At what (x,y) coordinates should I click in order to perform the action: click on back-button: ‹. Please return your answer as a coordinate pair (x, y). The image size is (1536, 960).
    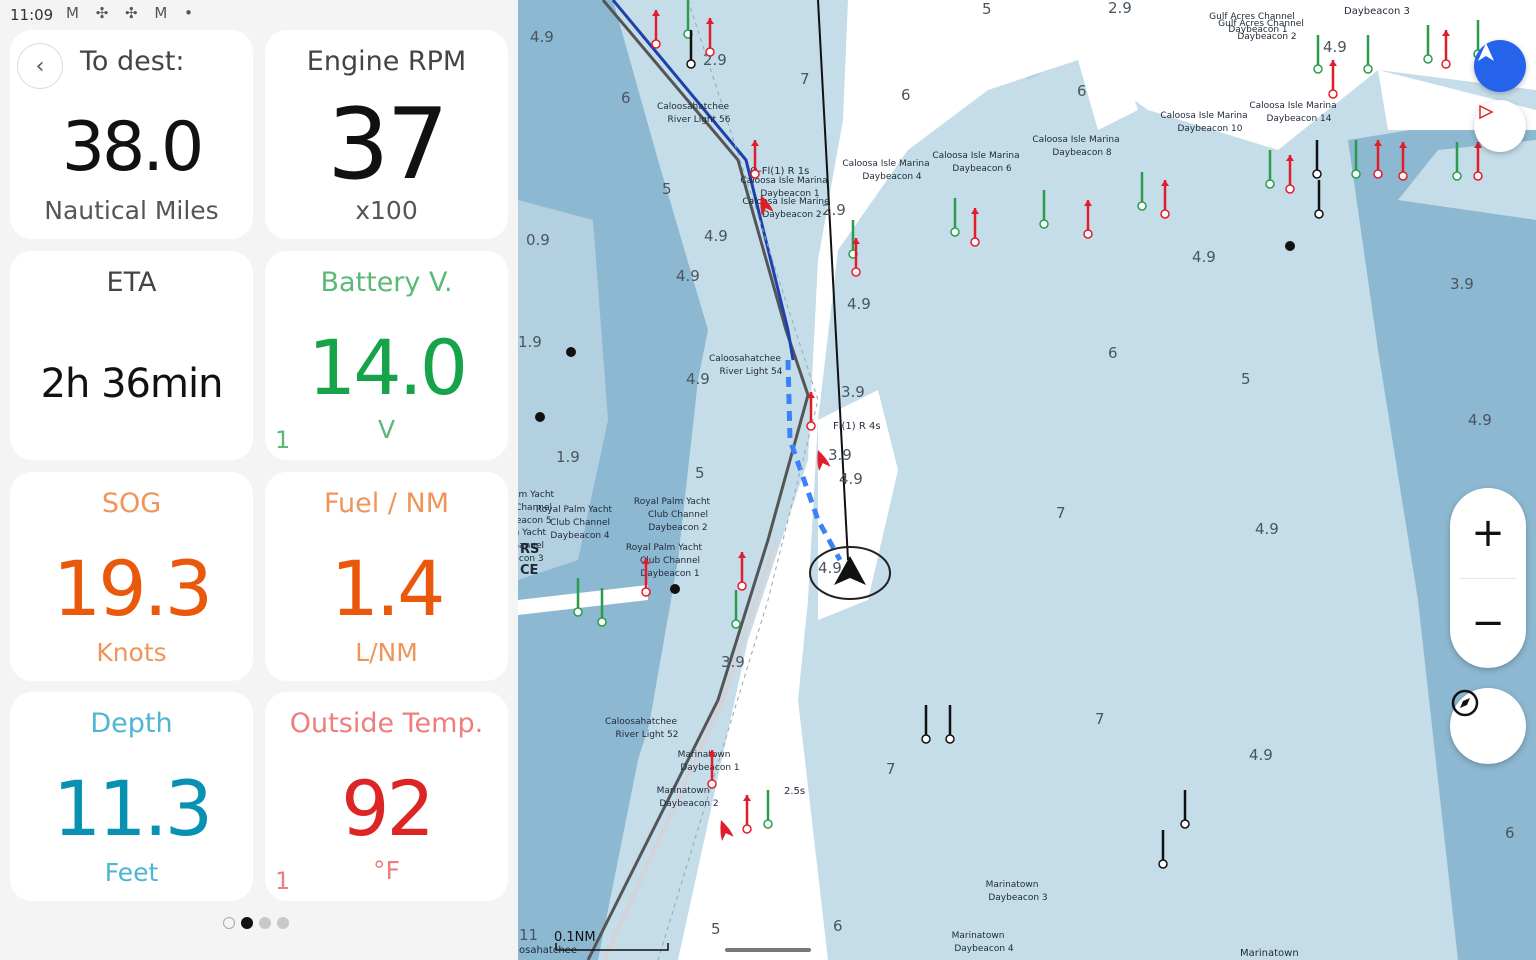
    Looking at the image, I should click on (40, 66).